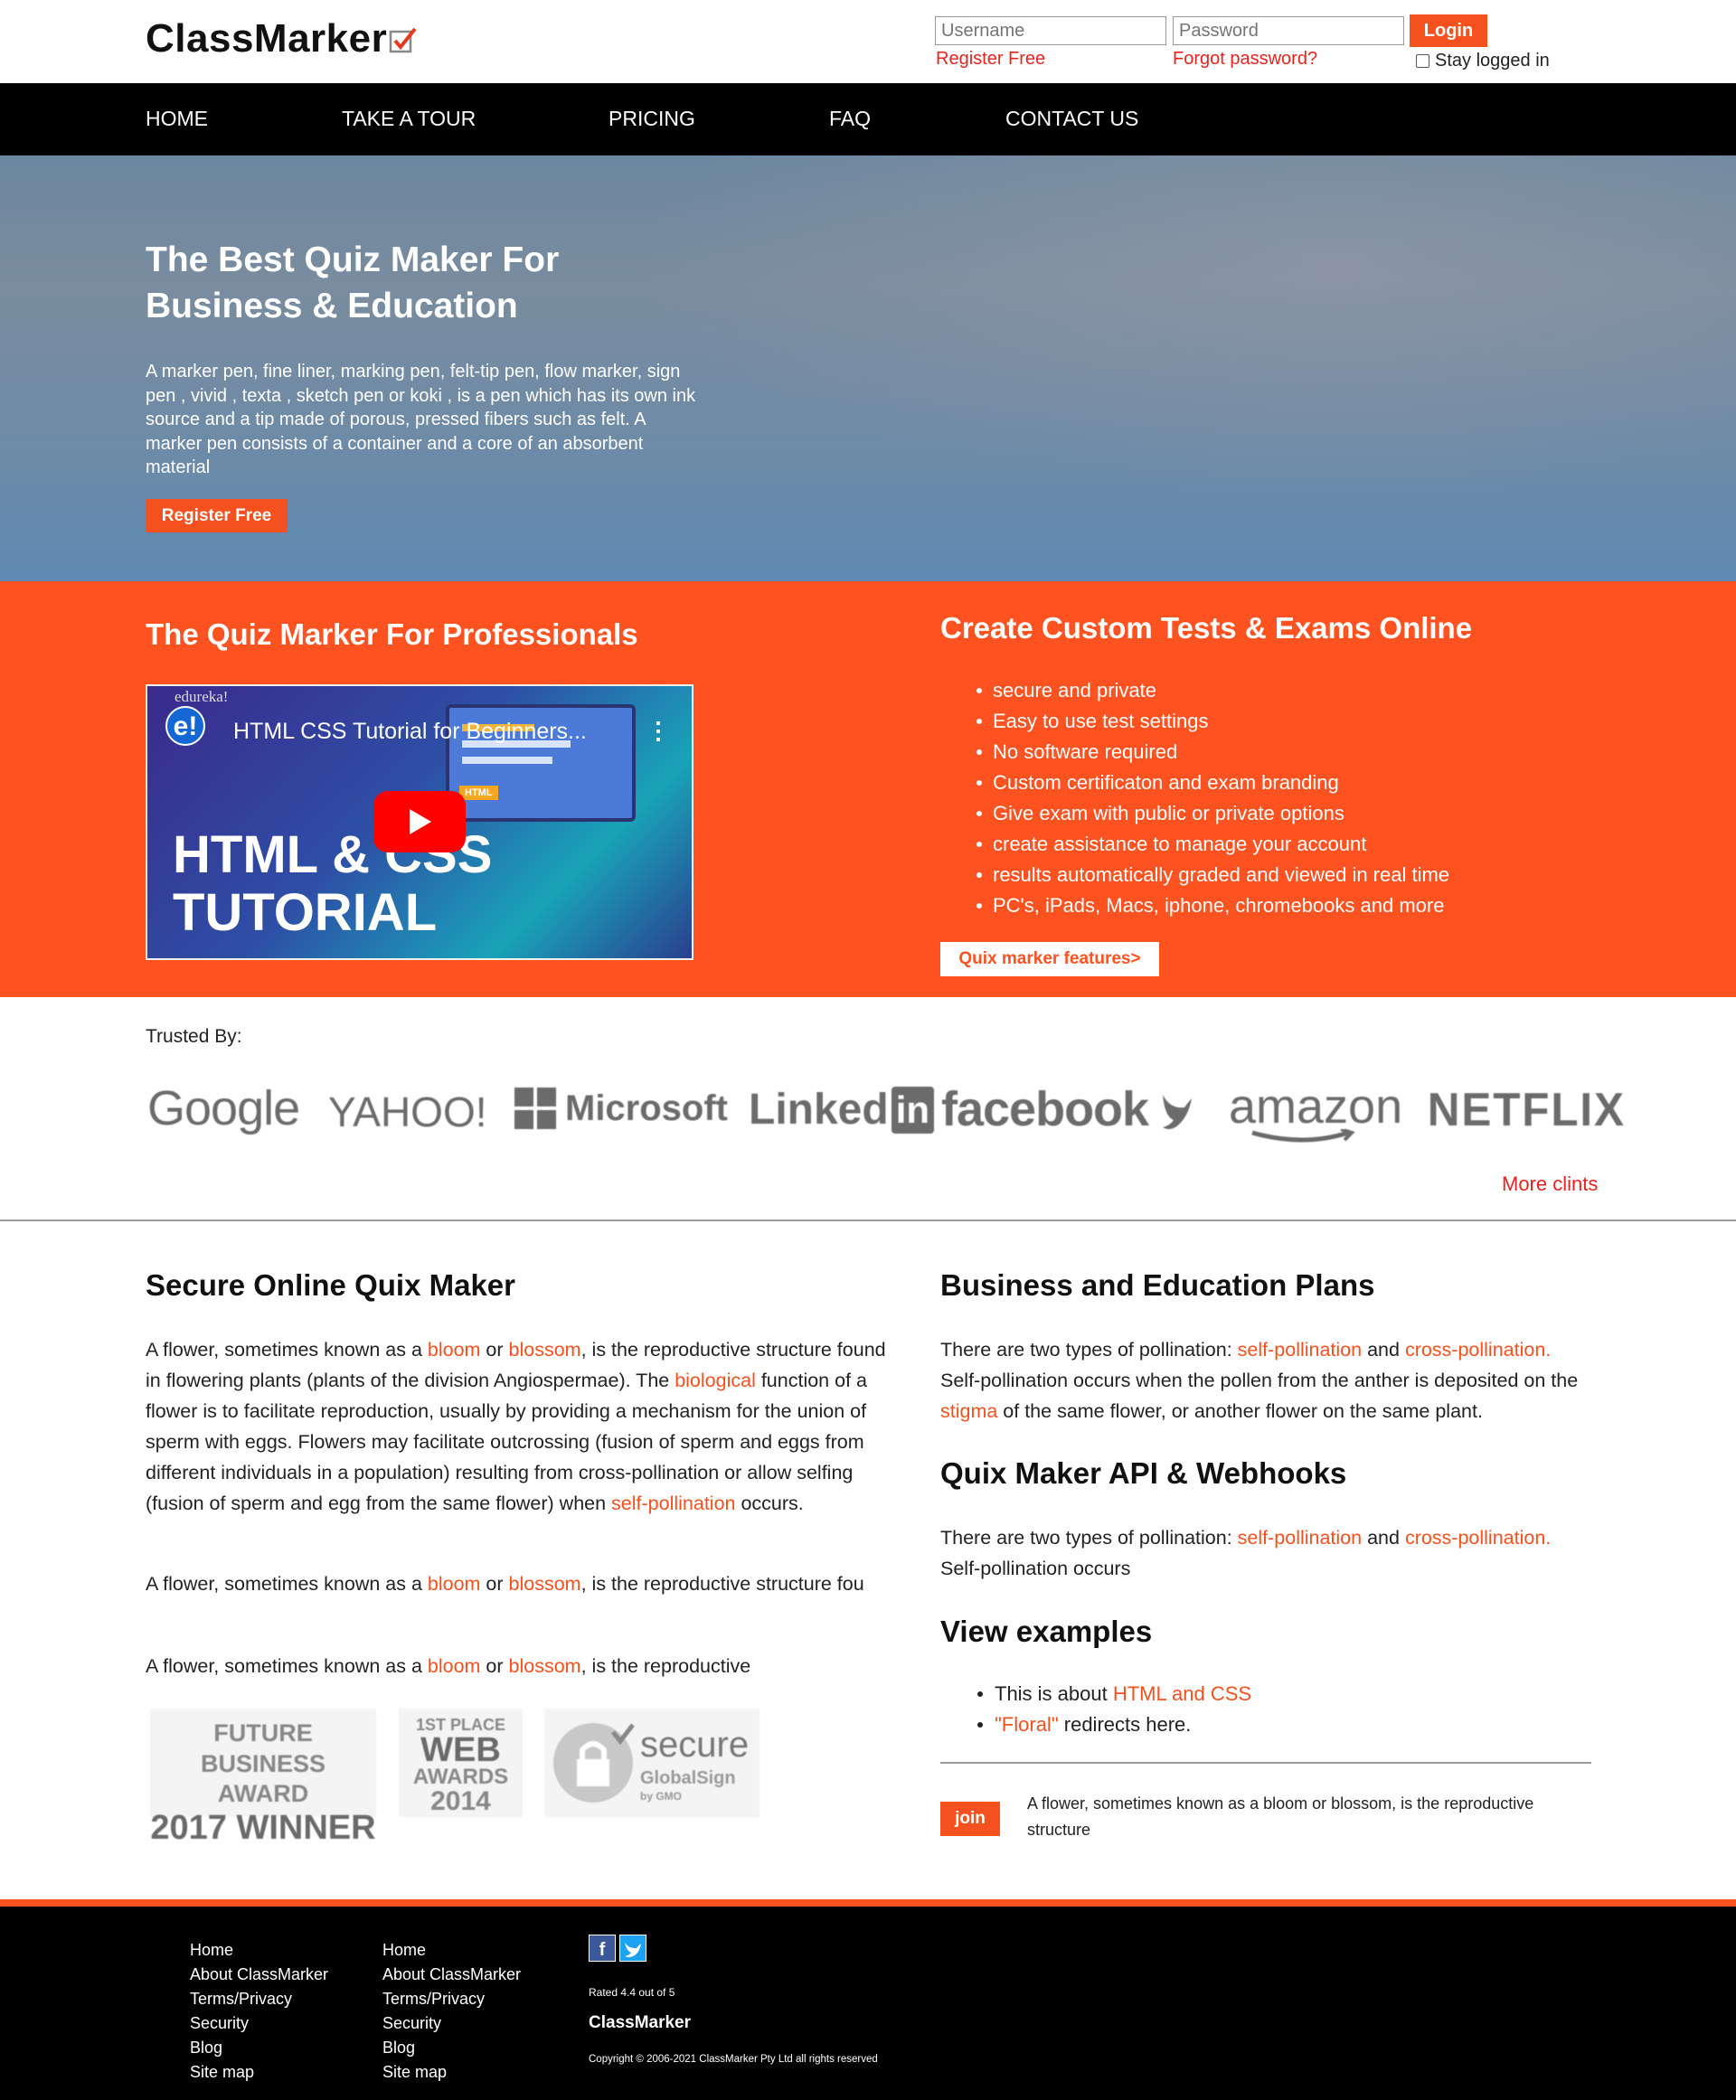 The width and height of the screenshot is (1736, 2100). What do you see at coordinates (267, 38) in the screenshot?
I see `logo-text: ClassMarker` at bounding box center [267, 38].